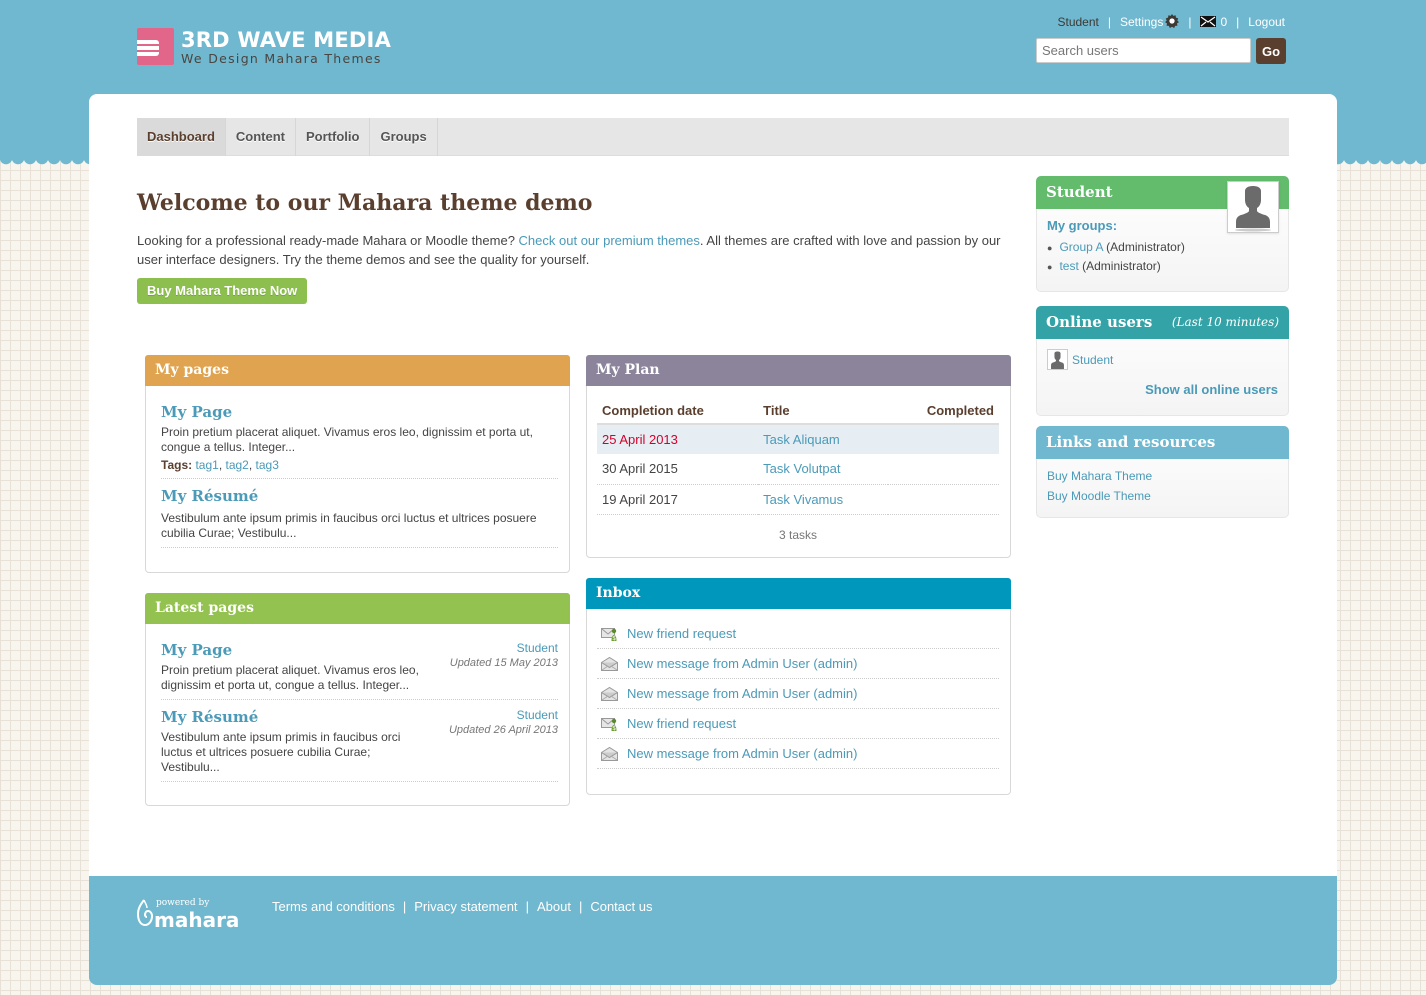  What do you see at coordinates (823, 411) in the screenshot?
I see `column-header: Title` at bounding box center [823, 411].